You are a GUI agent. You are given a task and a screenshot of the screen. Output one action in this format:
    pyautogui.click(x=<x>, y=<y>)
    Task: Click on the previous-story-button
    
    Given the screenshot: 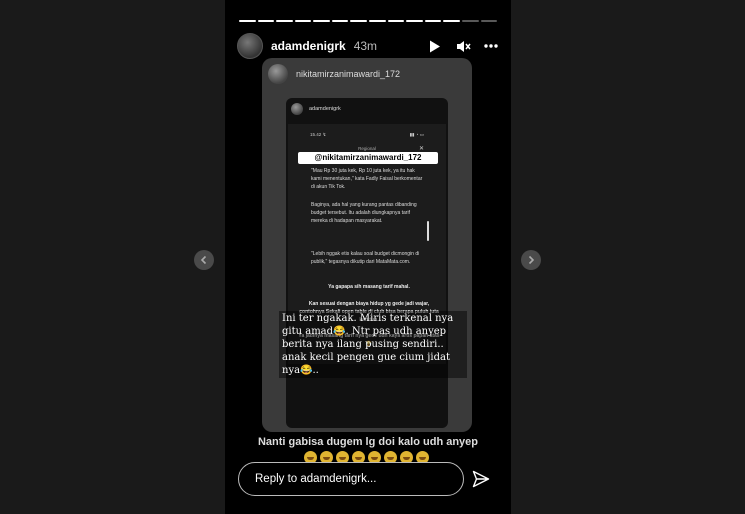 What is the action you would take?
    pyautogui.click(x=204, y=260)
    